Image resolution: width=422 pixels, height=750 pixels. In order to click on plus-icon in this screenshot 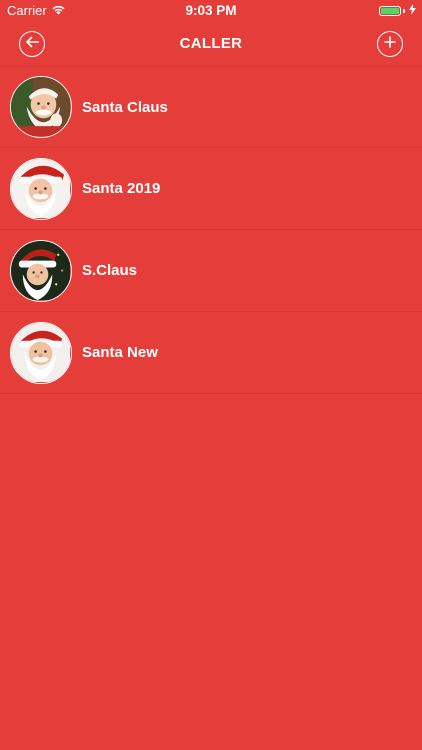, I will do `click(390, 44)`.